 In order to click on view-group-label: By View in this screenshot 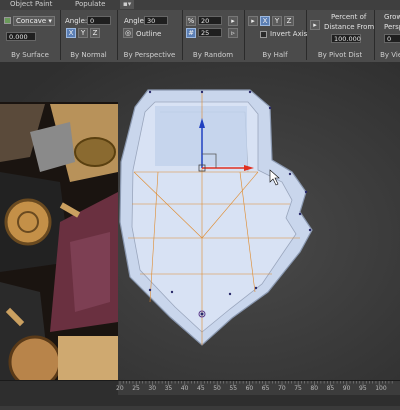, I will do `click(390, 55)`.